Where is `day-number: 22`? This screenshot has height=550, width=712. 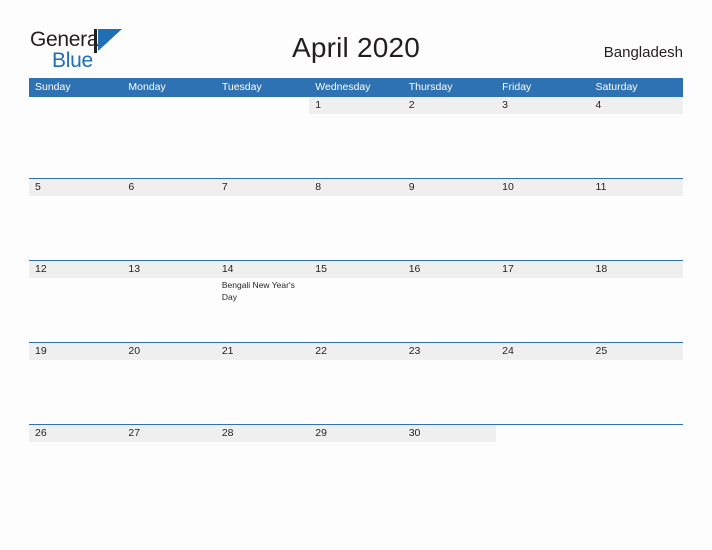 day-number: 22 is located at coordinates (355, 351).